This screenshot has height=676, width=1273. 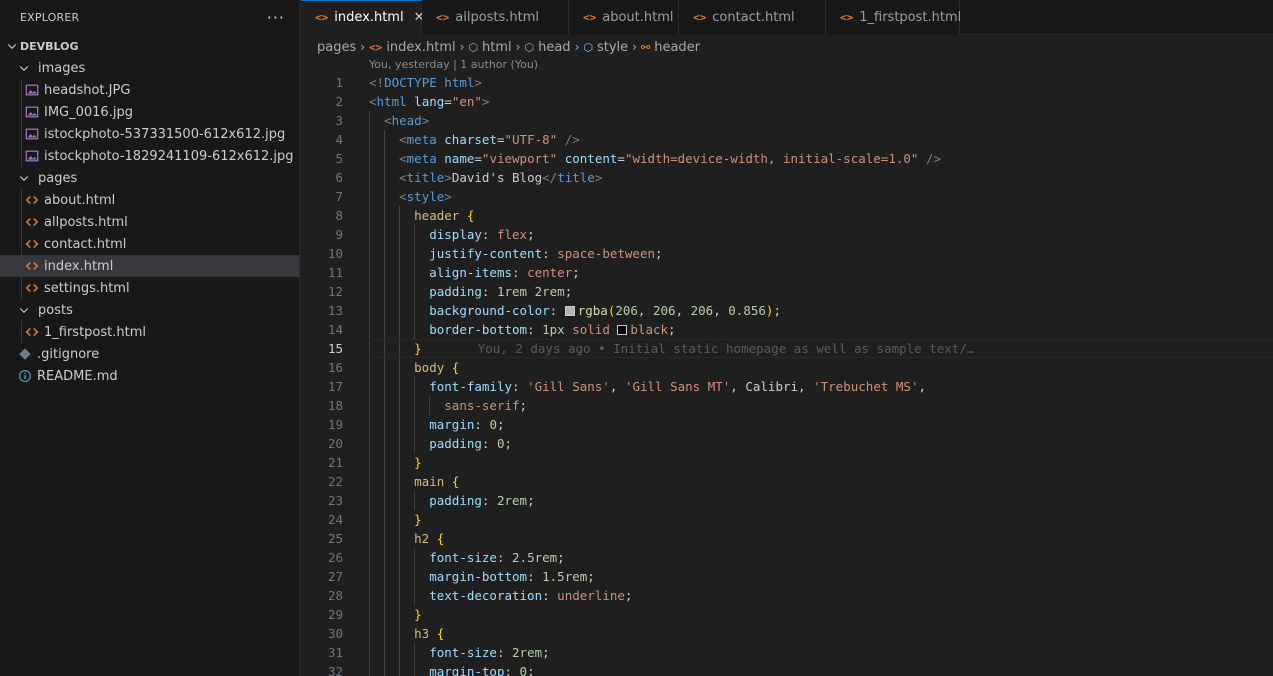 What do you see at coordinates (149, 90) in the screenshot?
I see `tree-file: headshot.JPG` at bounding box center [149, 90].